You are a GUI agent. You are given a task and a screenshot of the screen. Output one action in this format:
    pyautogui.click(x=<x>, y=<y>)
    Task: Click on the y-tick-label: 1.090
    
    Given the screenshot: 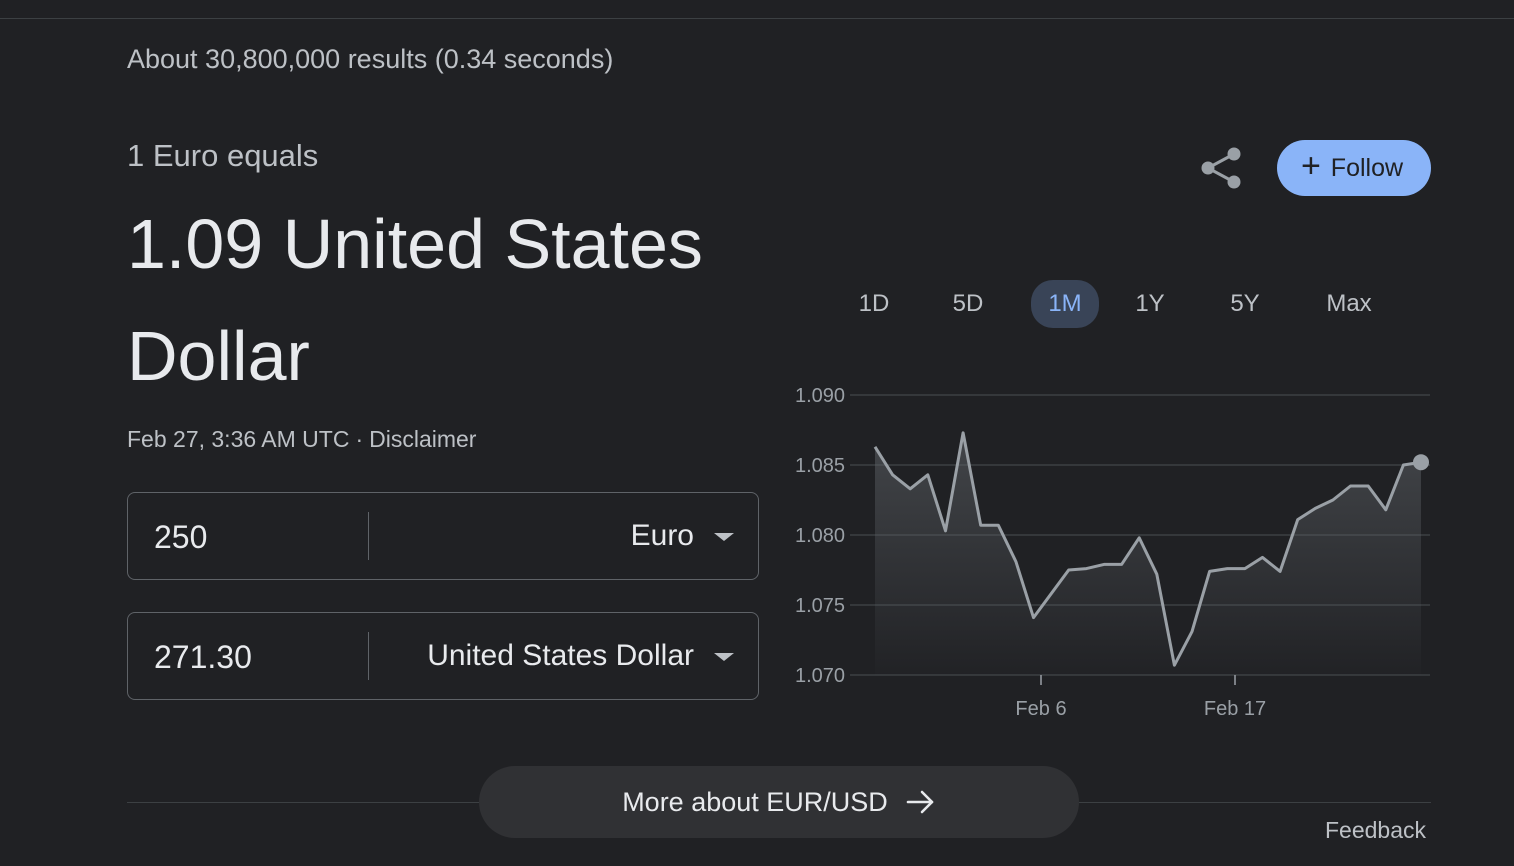 What is the action you would take?
    pyautogui.click(x=820, y=396)
    